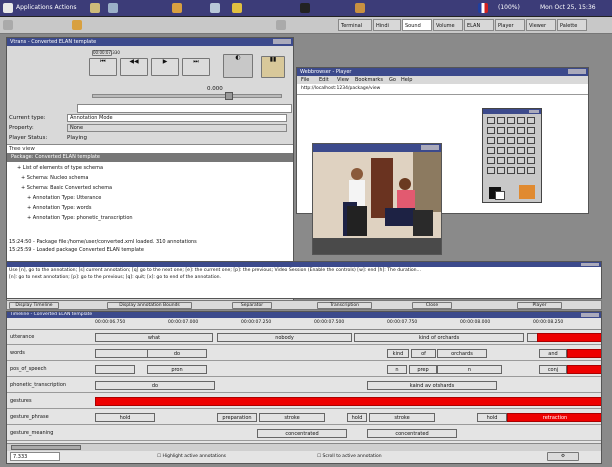 The width and height of the screenshot is (612, 467). I want to click on task-item: Sound, so click(417, 25).